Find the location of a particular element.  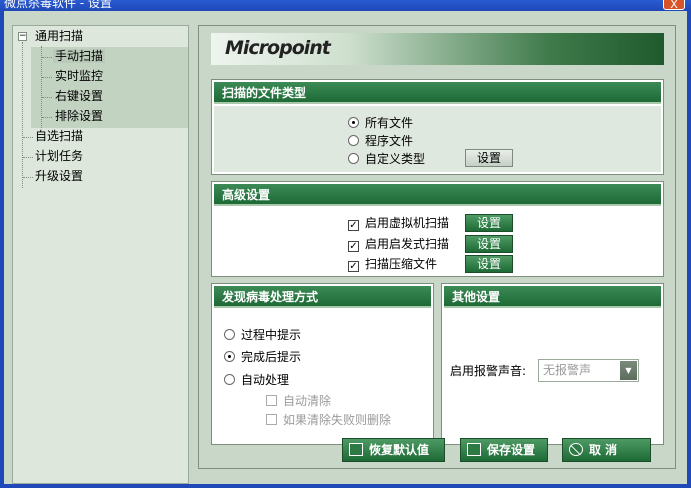

cancel-icon is located at coordinates (576, 449).